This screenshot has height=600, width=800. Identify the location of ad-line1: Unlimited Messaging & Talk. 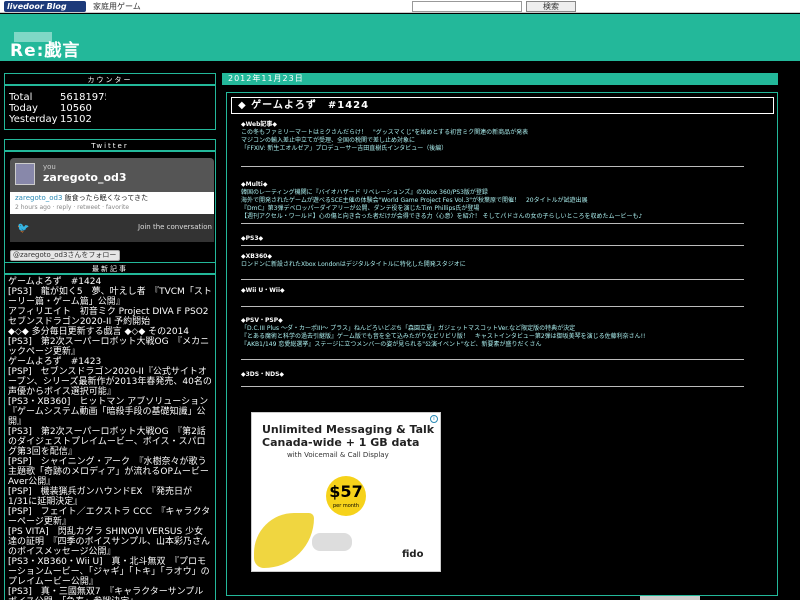
(348, 429).